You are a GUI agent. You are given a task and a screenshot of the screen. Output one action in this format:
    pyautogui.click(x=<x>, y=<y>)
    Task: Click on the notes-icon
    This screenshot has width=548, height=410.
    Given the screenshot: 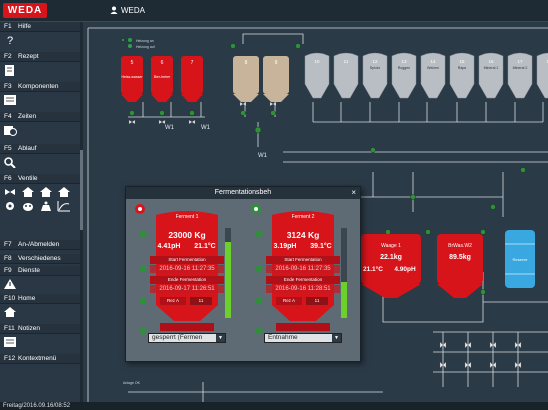 What is the action you would take?
    pyautogui.click(x=10, y=342)
    